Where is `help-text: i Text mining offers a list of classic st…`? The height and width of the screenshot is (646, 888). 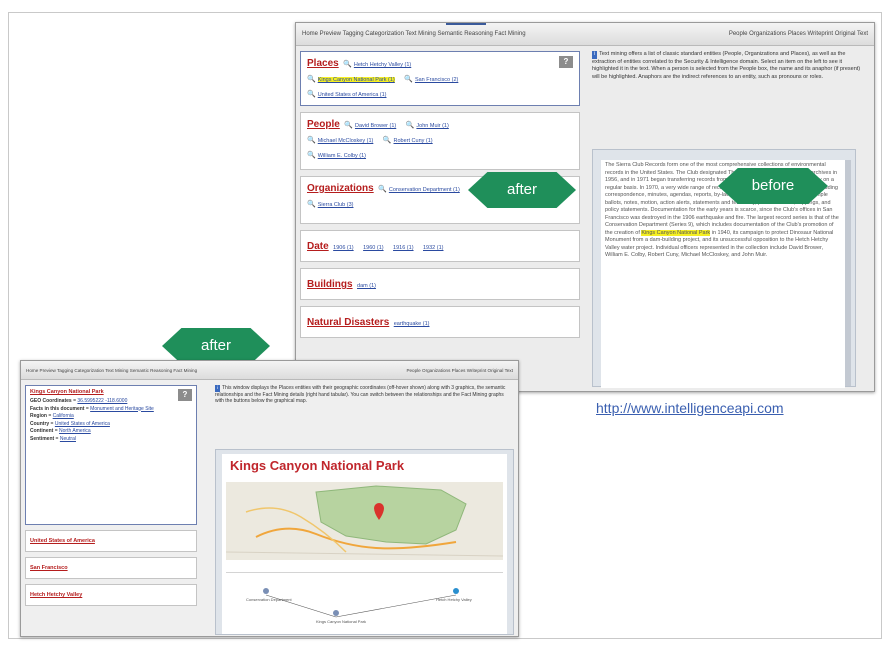 help-text: i Text mining offers a list of classic st… is located at coordinates (726, 65).